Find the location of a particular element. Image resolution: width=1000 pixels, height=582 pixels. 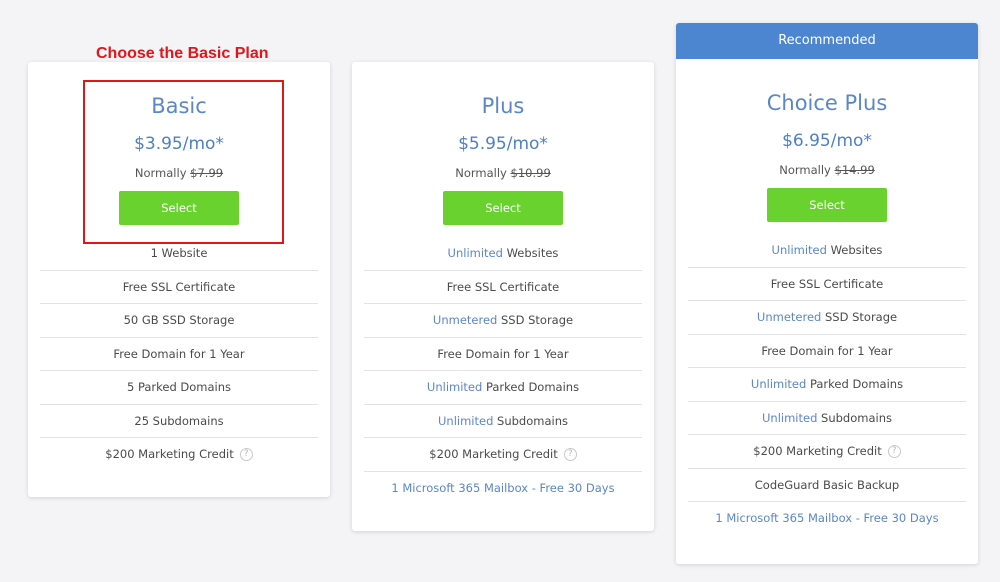

feature-text: 5 Parked Domains is located at coordinates (179, 387).